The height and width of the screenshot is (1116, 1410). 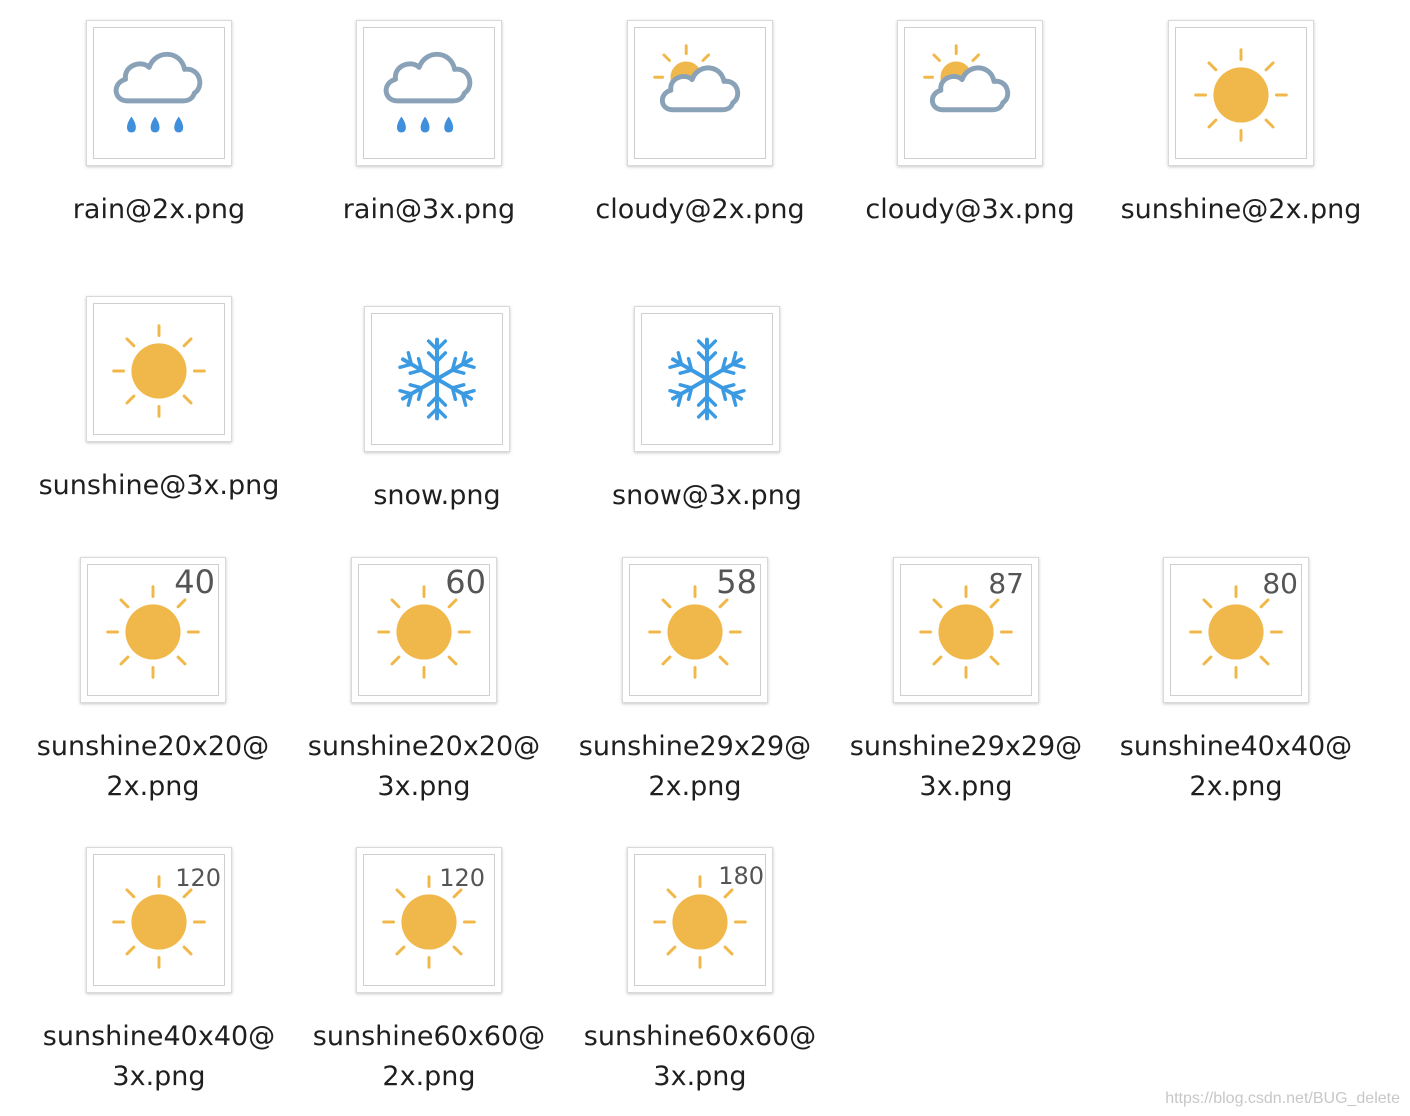 I want to click on file-name-label: sunshine60x60@ 2x.png, so click(x=429, y=1057).